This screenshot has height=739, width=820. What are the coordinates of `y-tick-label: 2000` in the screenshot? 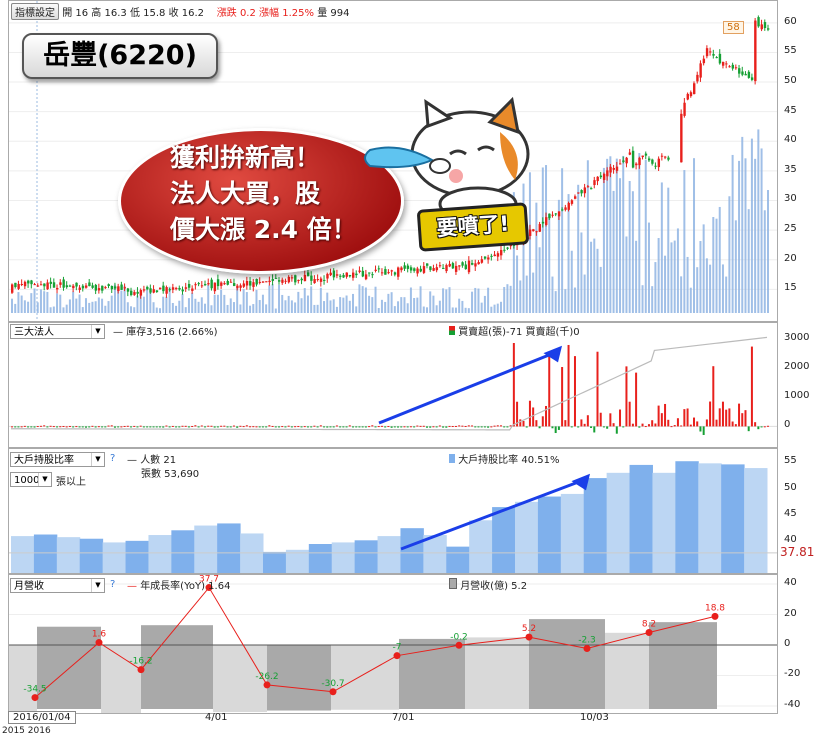 It's located at (797, 367).